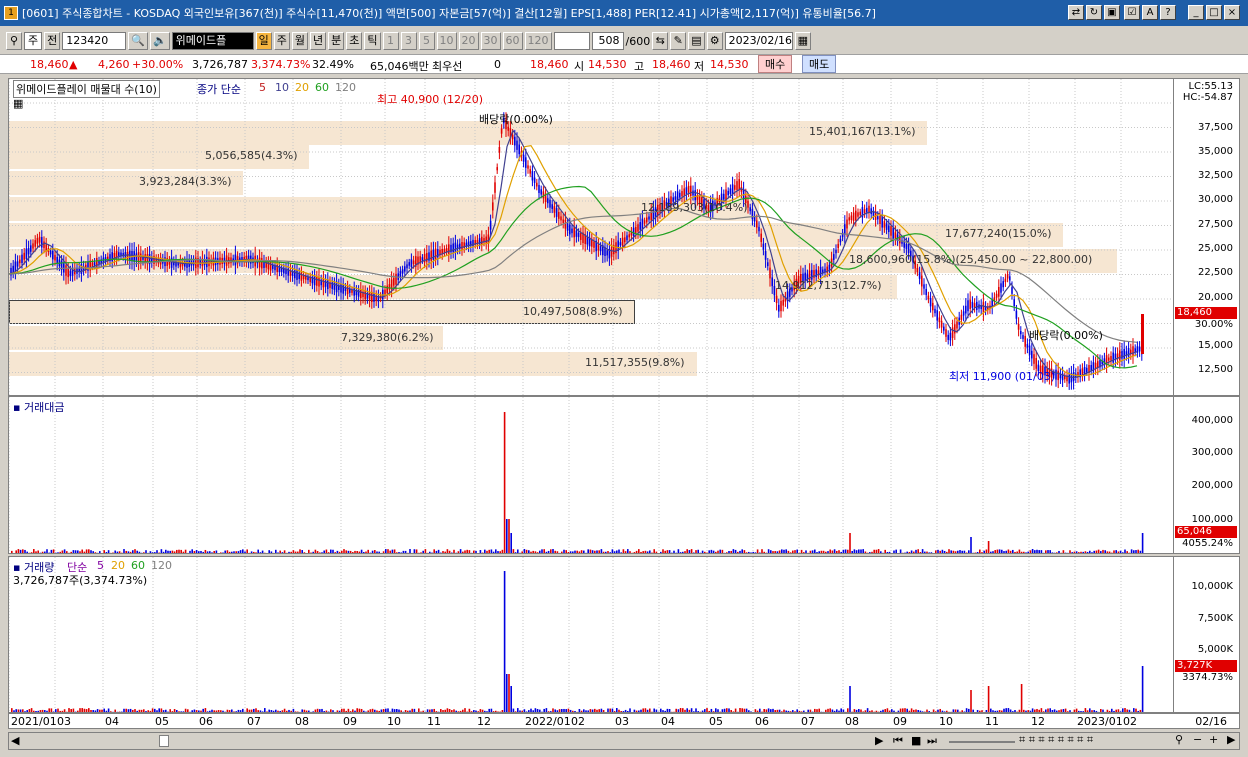 This screenshot has height=757, width=1248. What do you see at coordinates (1197, 739) in the screenshot?
I see `minus-icon: −` at bounding box center [1197, 739].